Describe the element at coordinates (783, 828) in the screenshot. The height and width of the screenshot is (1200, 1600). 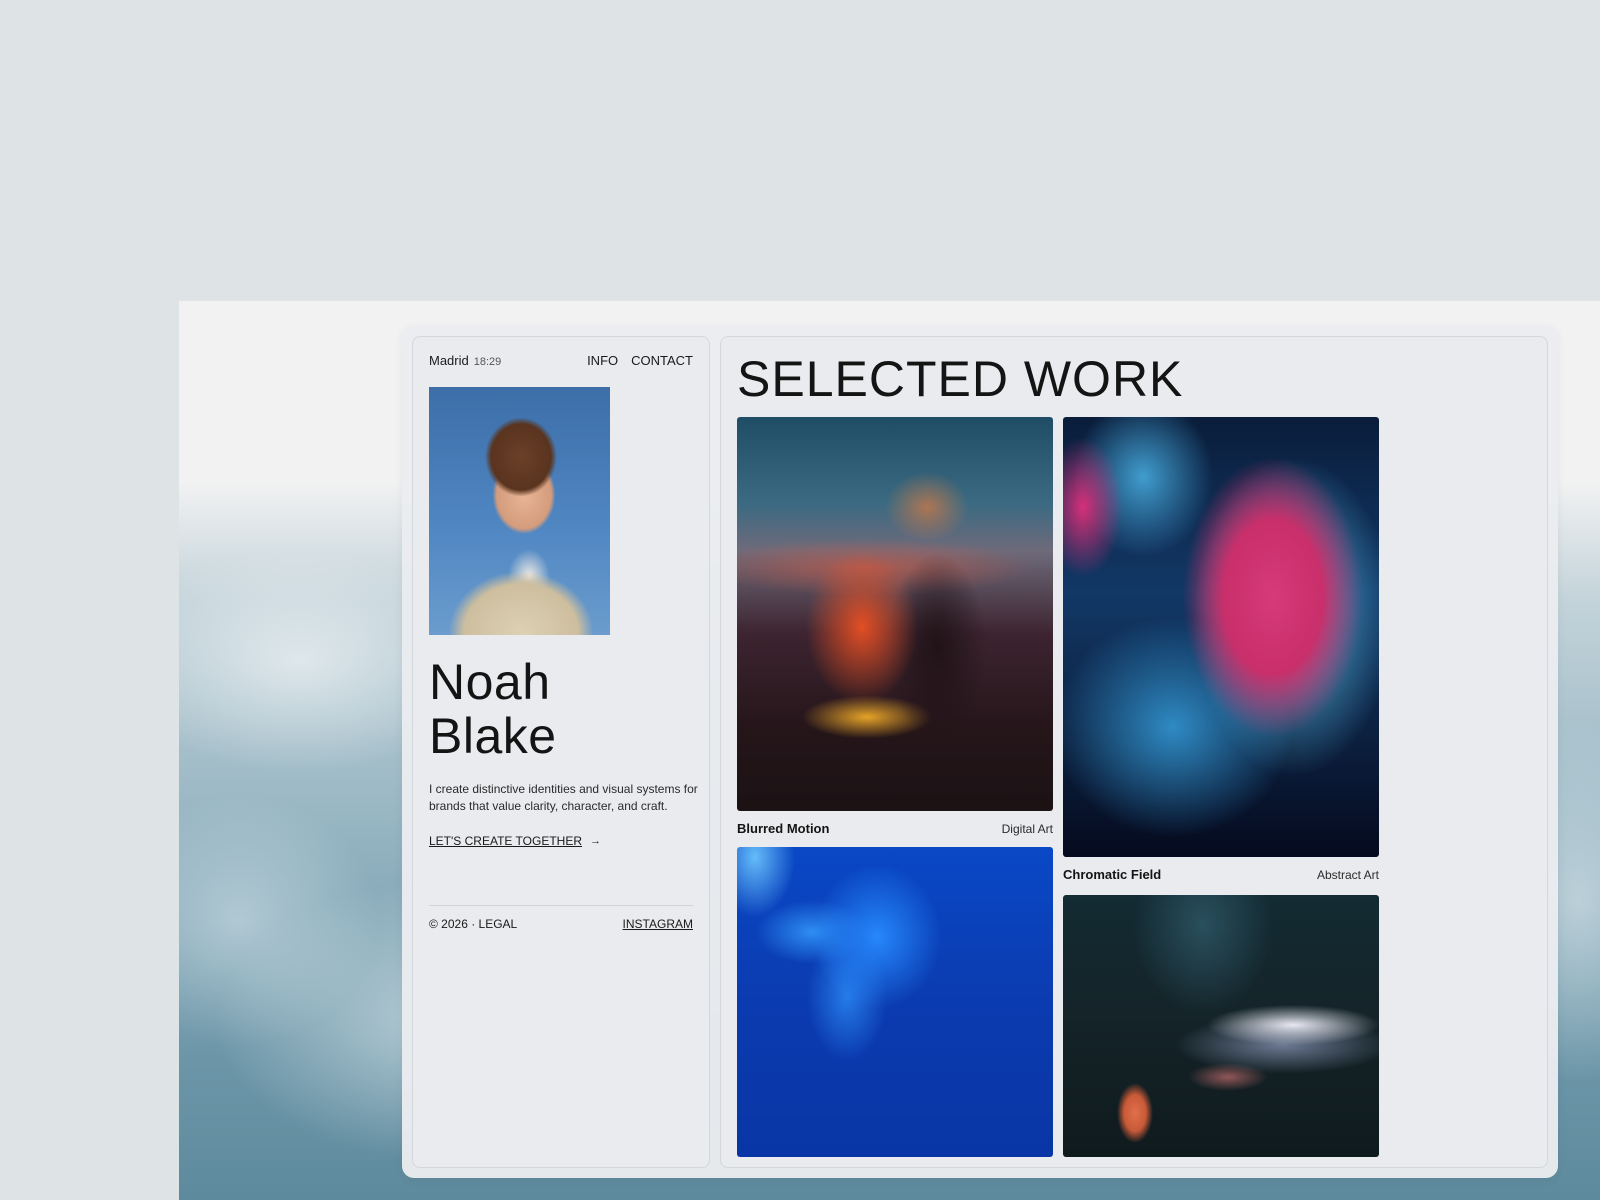
I see `work-title: Blurred Motion` at that location.